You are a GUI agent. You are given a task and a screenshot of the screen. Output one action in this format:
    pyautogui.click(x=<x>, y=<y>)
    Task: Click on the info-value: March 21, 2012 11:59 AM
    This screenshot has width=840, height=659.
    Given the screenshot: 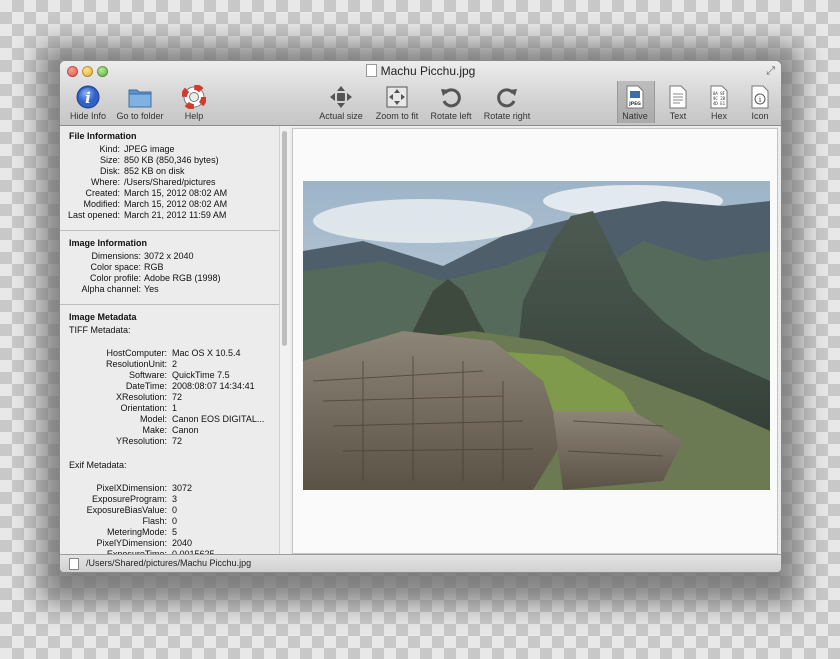 What is the action you would take?
    pyautogui.click(x=175, y=215)
    